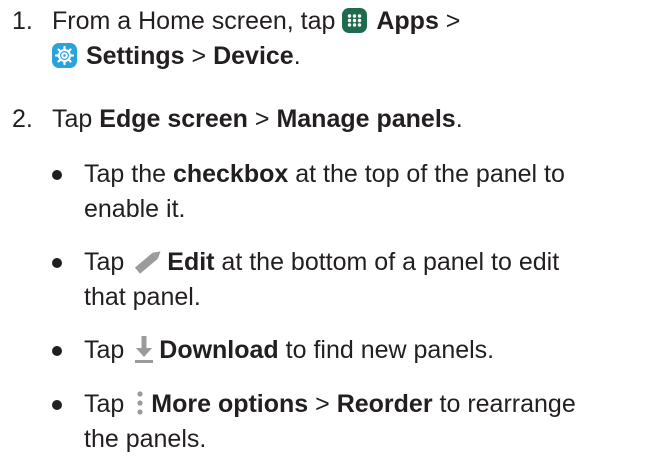 The width and height of the screenshot is (647, 461). I want to click on edge-screen-label: Edge screen, so click(173, 119).